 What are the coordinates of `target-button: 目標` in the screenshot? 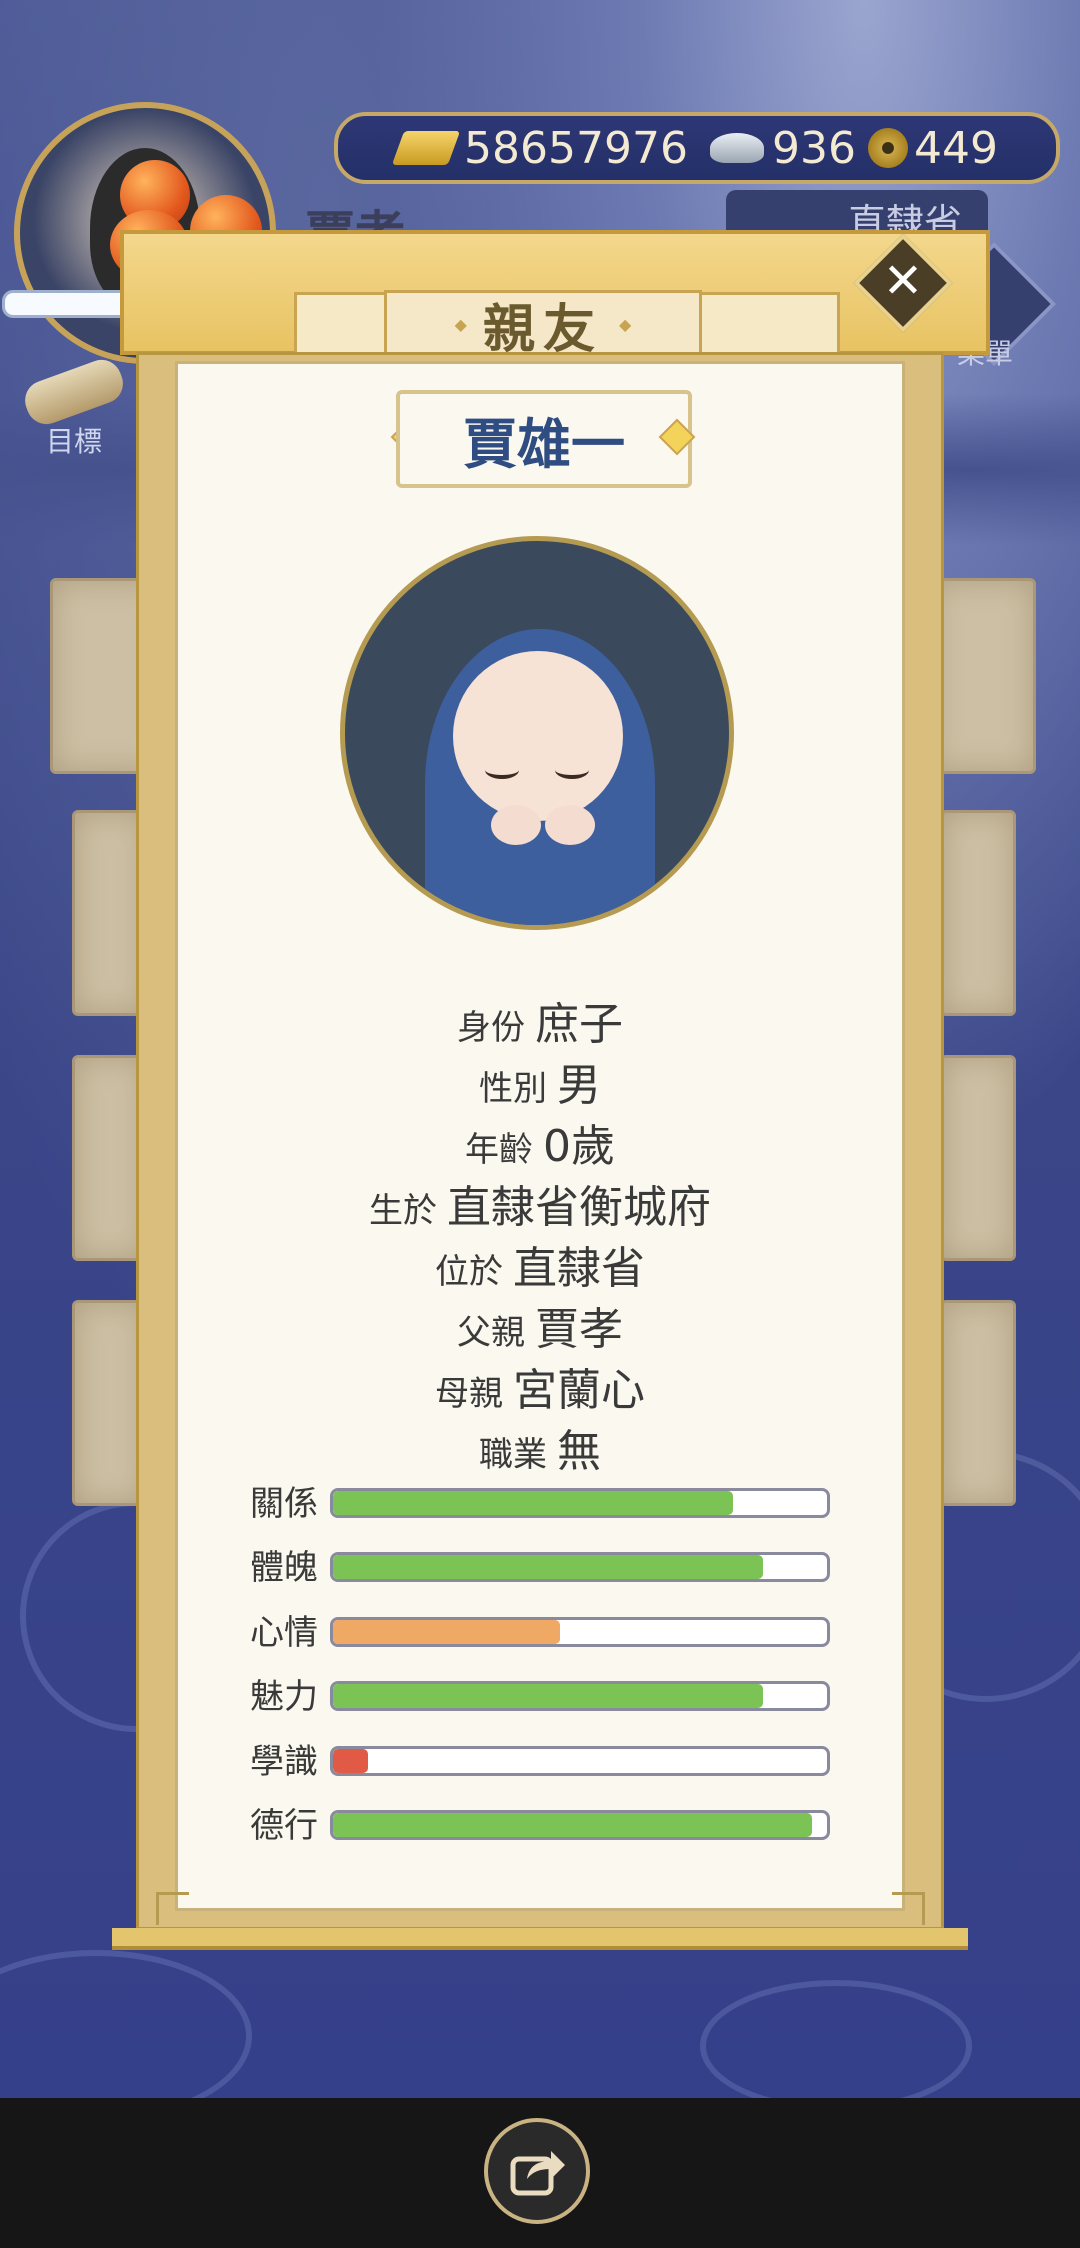 It's located at (74, 407).